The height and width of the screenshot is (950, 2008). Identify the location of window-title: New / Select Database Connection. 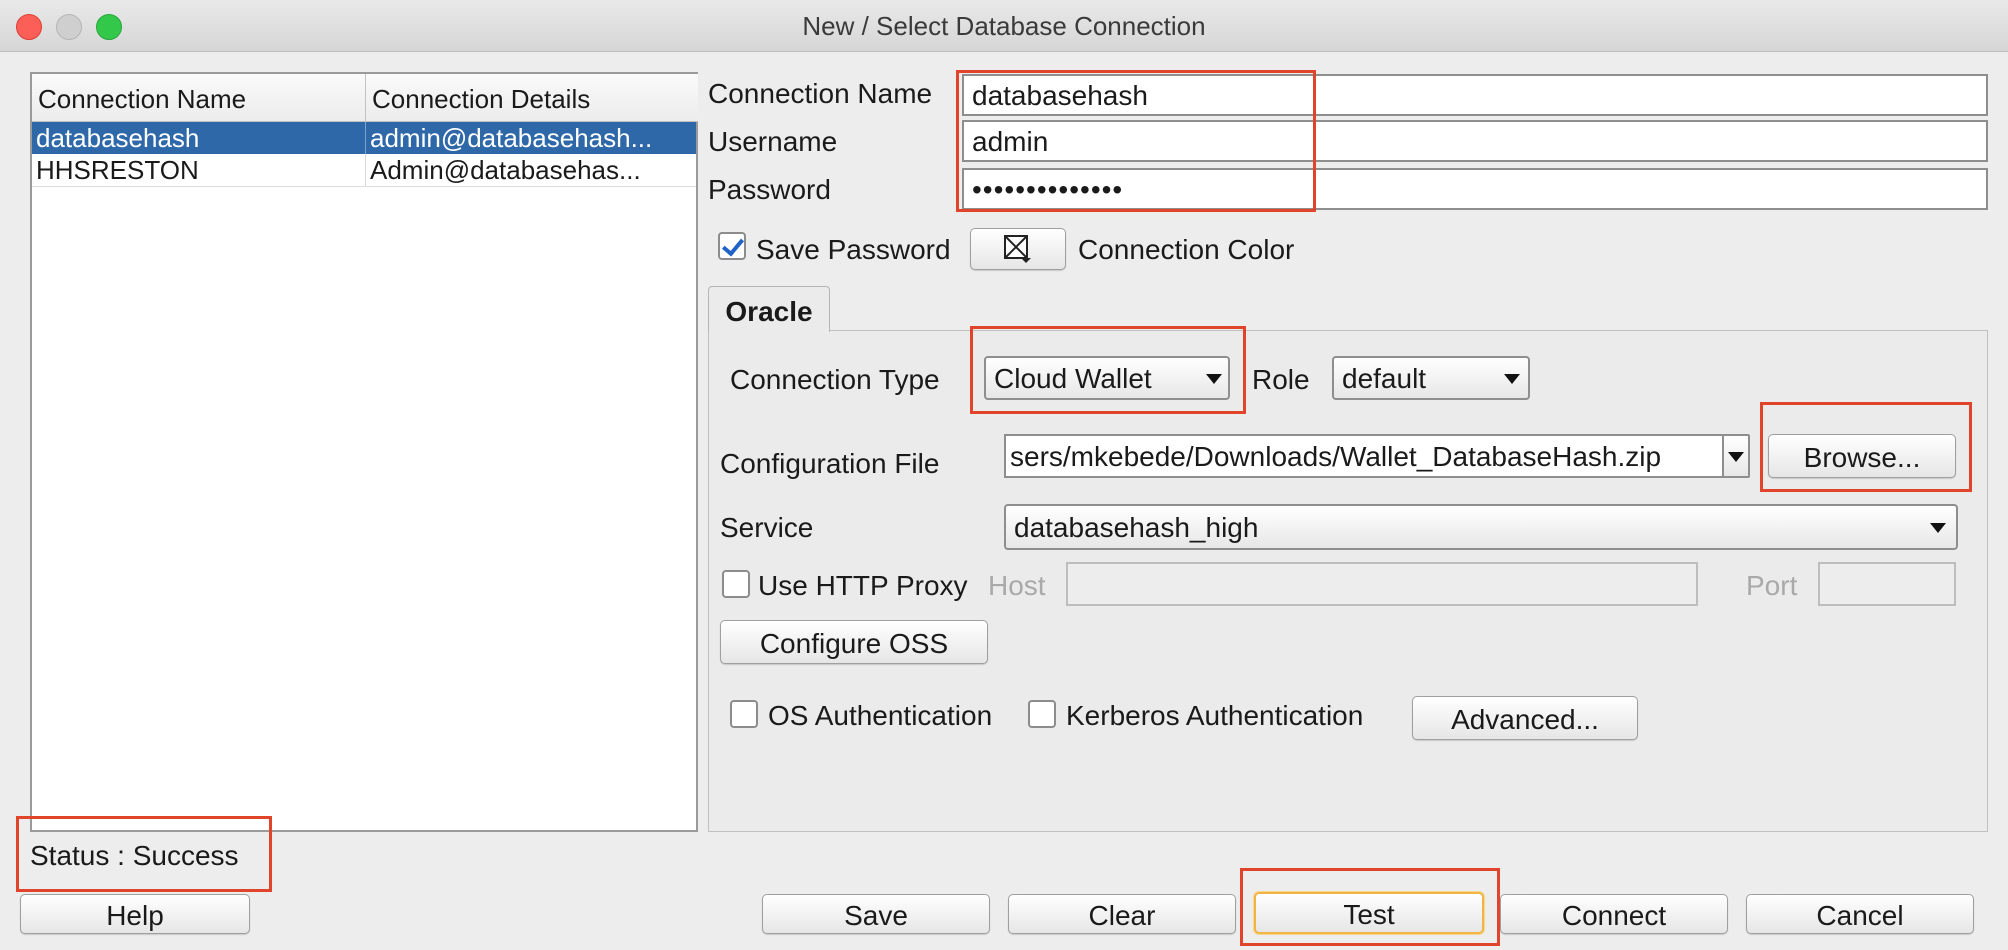
(1004, 26).